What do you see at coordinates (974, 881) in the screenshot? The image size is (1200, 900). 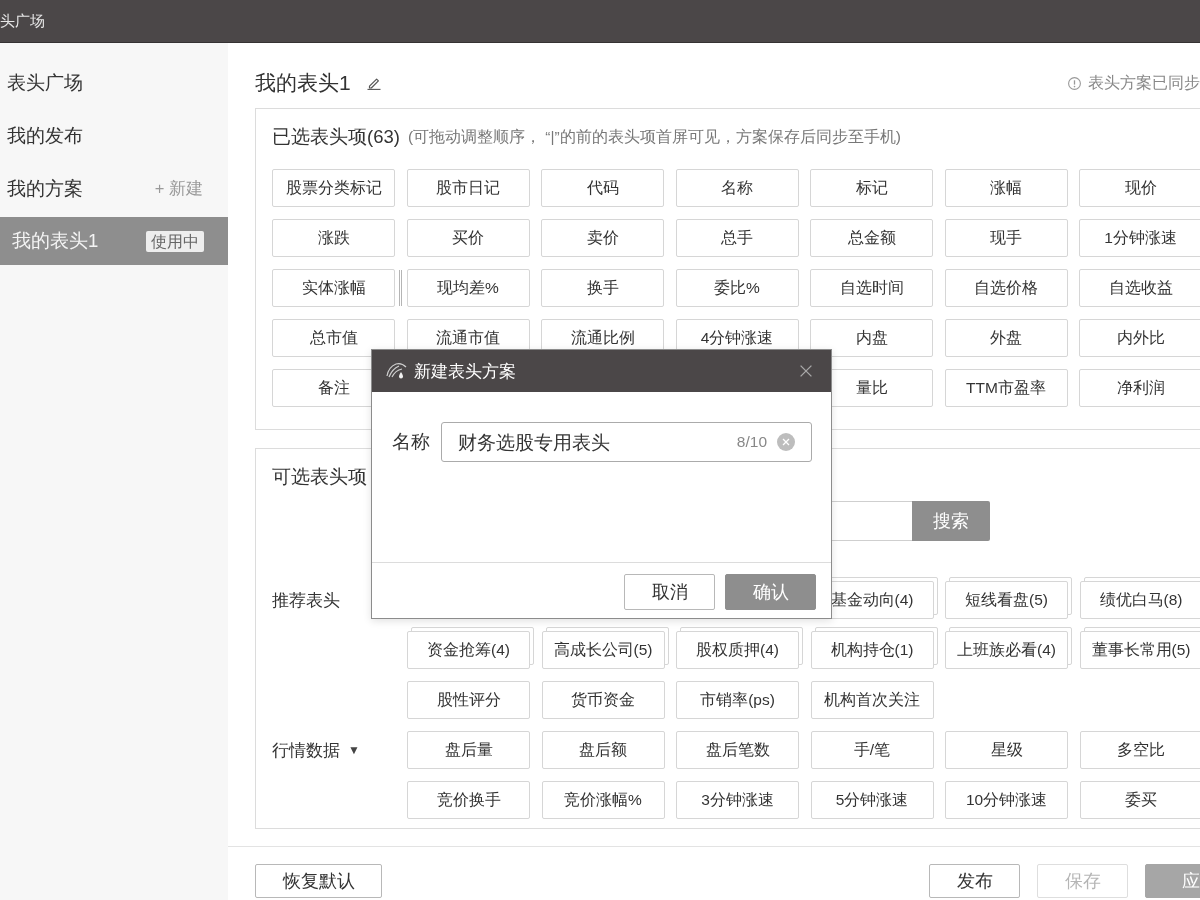 I see `action-button: 发布` at bounding box center [974, 881].